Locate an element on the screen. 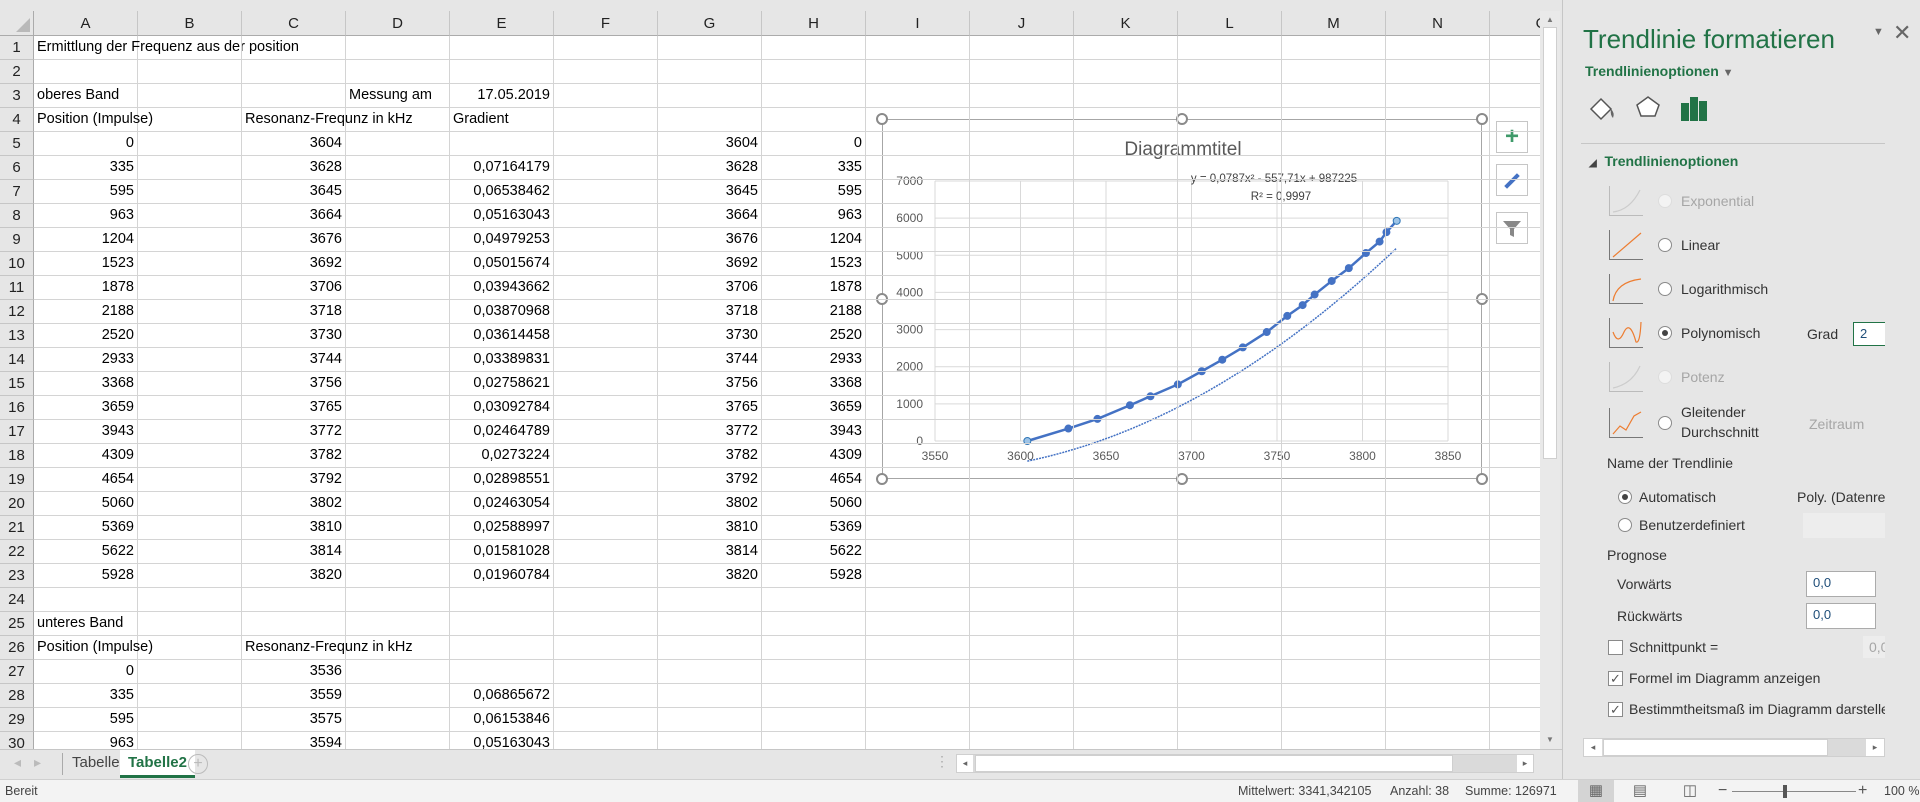 The image size is (1920, 802). cell-A30: 963 is located at coordinates (86, 740).